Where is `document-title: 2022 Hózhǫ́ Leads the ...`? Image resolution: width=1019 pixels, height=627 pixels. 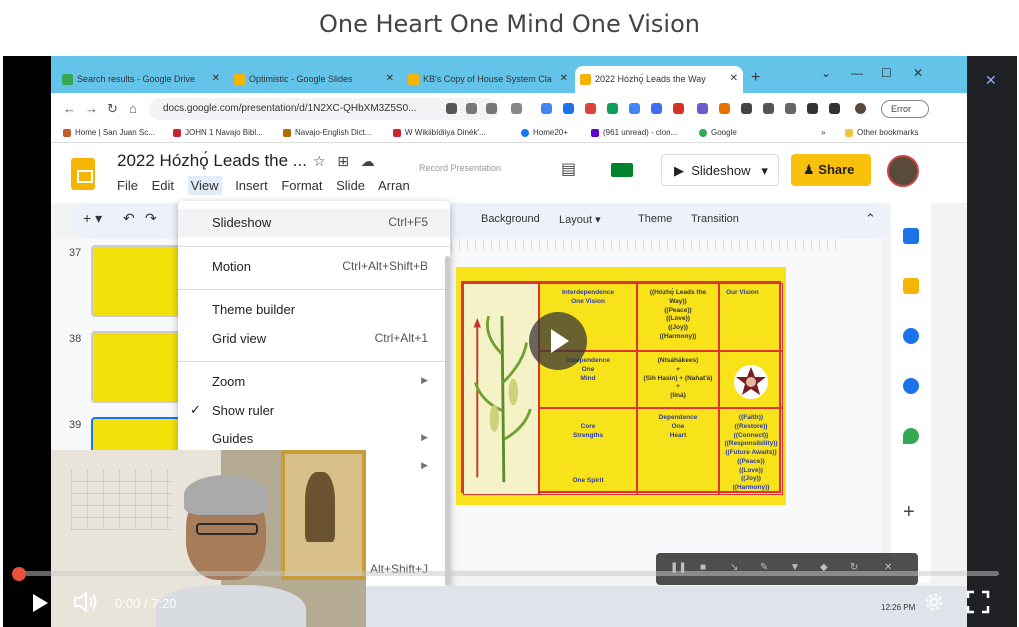 document-title: 2022 Hózhǫ́ Leads the ... is located at coordinates (212, 161).